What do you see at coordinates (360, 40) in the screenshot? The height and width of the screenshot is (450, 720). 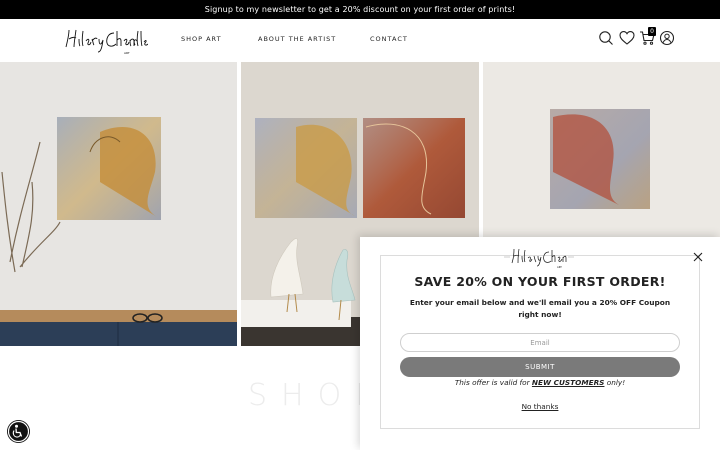 I see `site-header: ART SHOP ART ABOUT THE ARTIST CONTACT 0` at bounding box center [360, 40].